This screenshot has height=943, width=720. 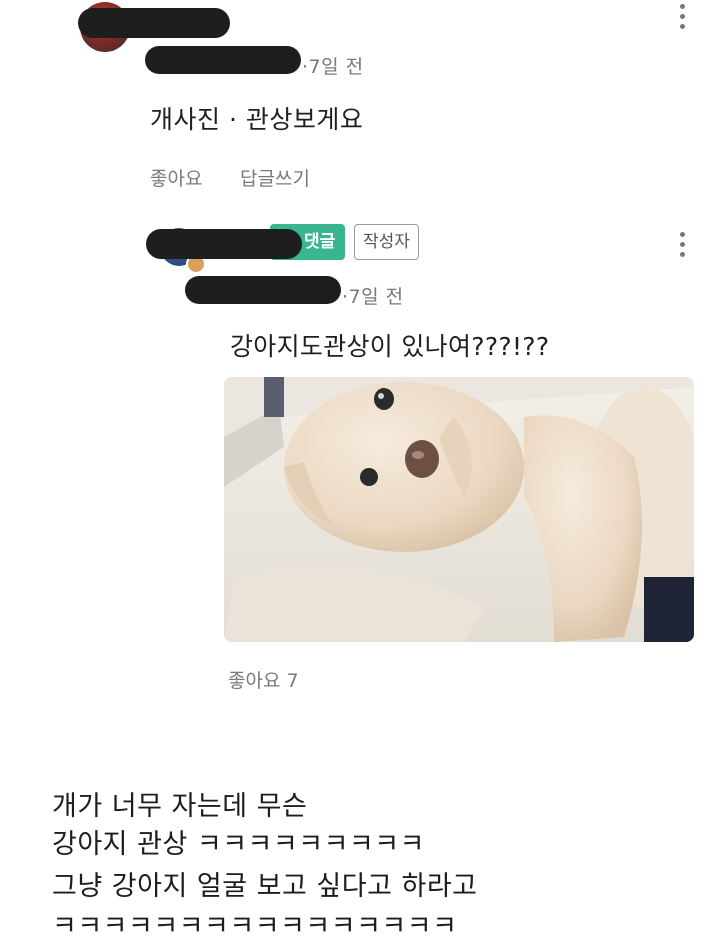 What do you see at coordinates (223, 60) in the screenshot?
I see `redacted-user-id` at bounding box center [223, 60].